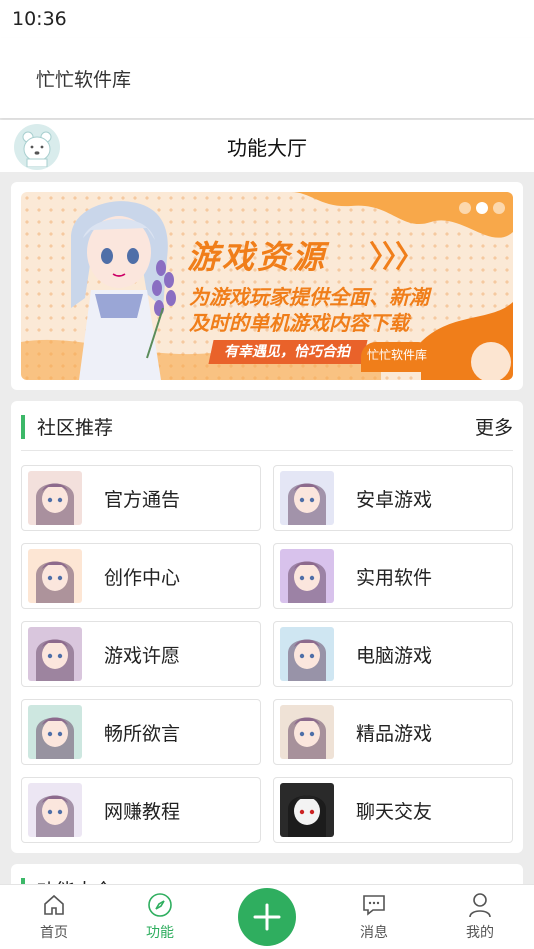  What do you see at coordinates (54, 933) in the screenshot?
I see `tab-label: 首页` at bounding box center [54, 933].